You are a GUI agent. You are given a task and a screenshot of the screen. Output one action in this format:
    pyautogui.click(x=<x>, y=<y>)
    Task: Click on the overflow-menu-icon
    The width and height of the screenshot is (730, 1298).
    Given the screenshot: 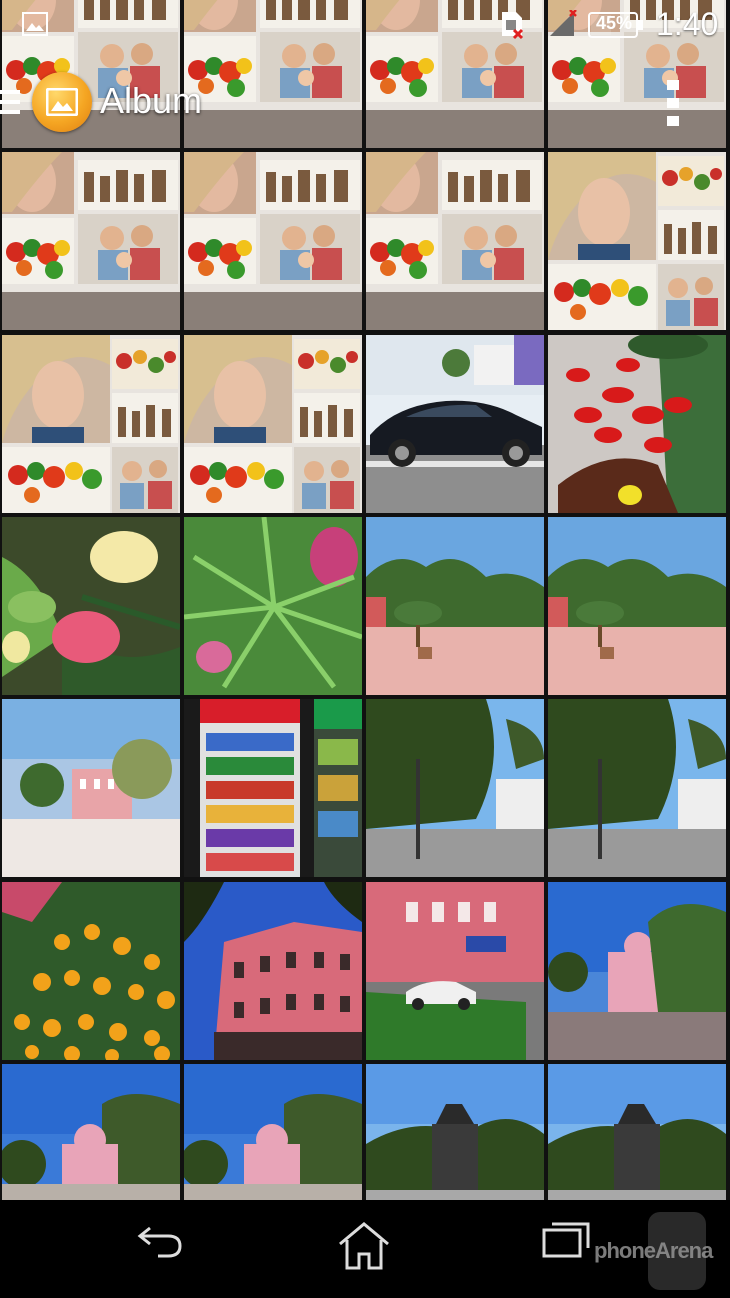 What is the action you would take?
    pyautogui.click(x=673, y=103)
    